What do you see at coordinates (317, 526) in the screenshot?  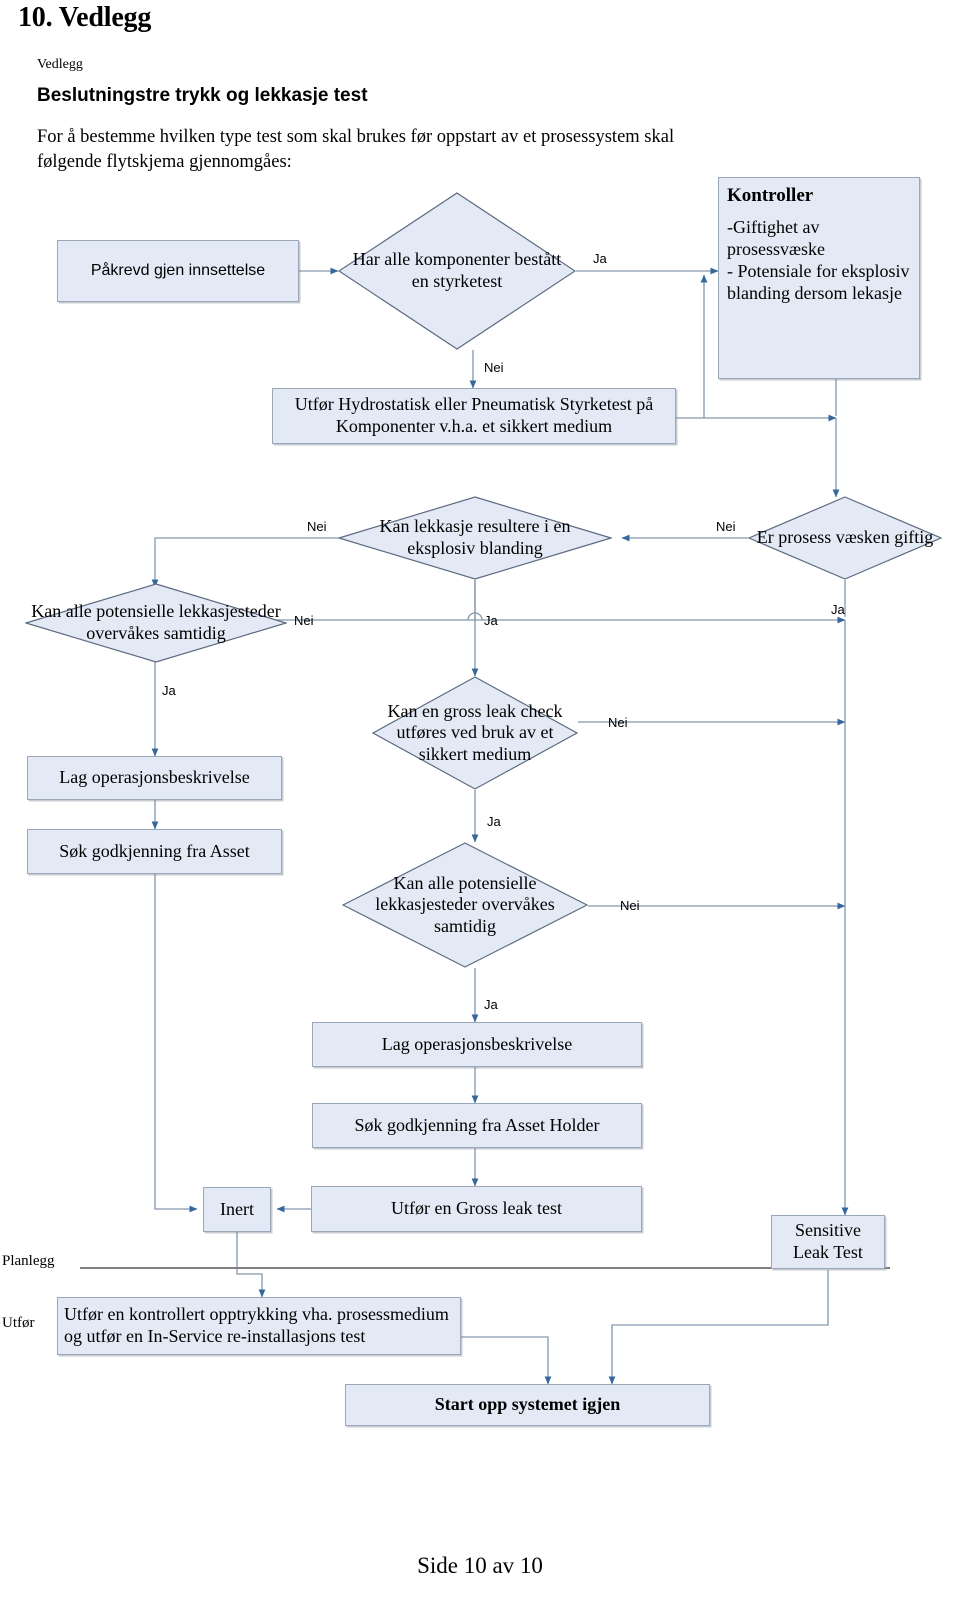 I see `edge-label-nei-eksplosiv: Nei` at bounding box center [317, 526].